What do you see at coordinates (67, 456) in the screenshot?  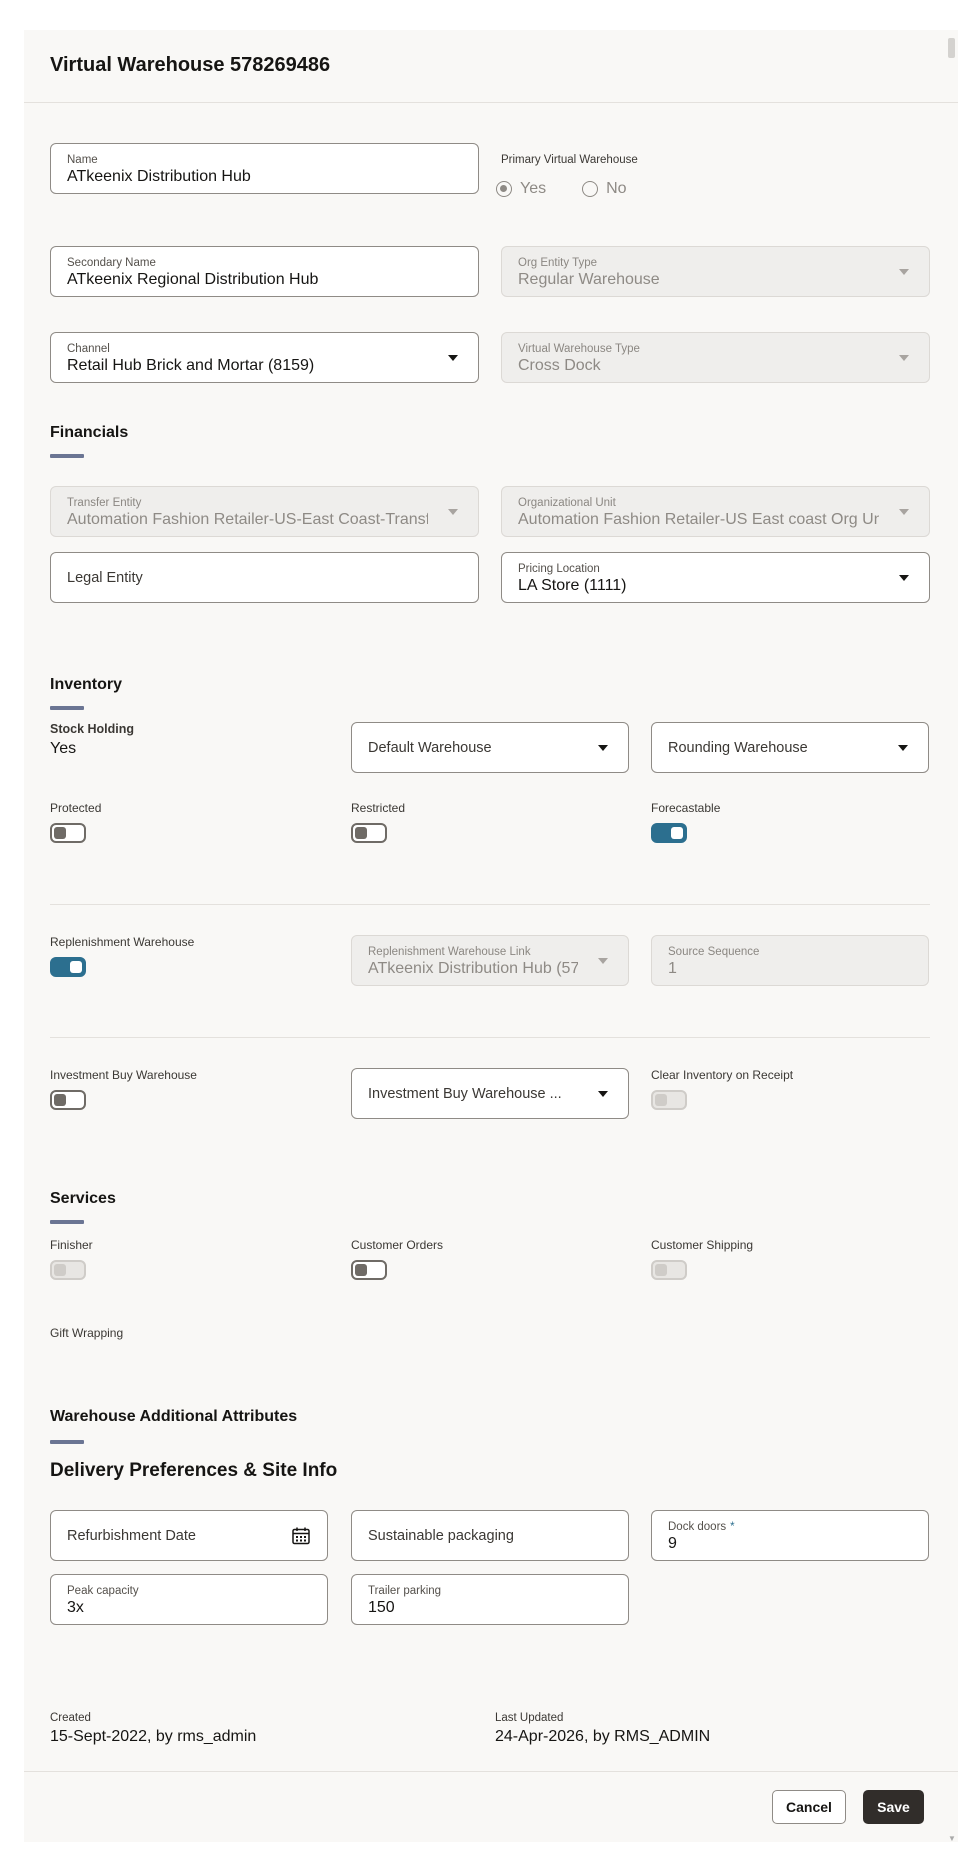 I see `financials-underline` at bounding box center [67, 456].